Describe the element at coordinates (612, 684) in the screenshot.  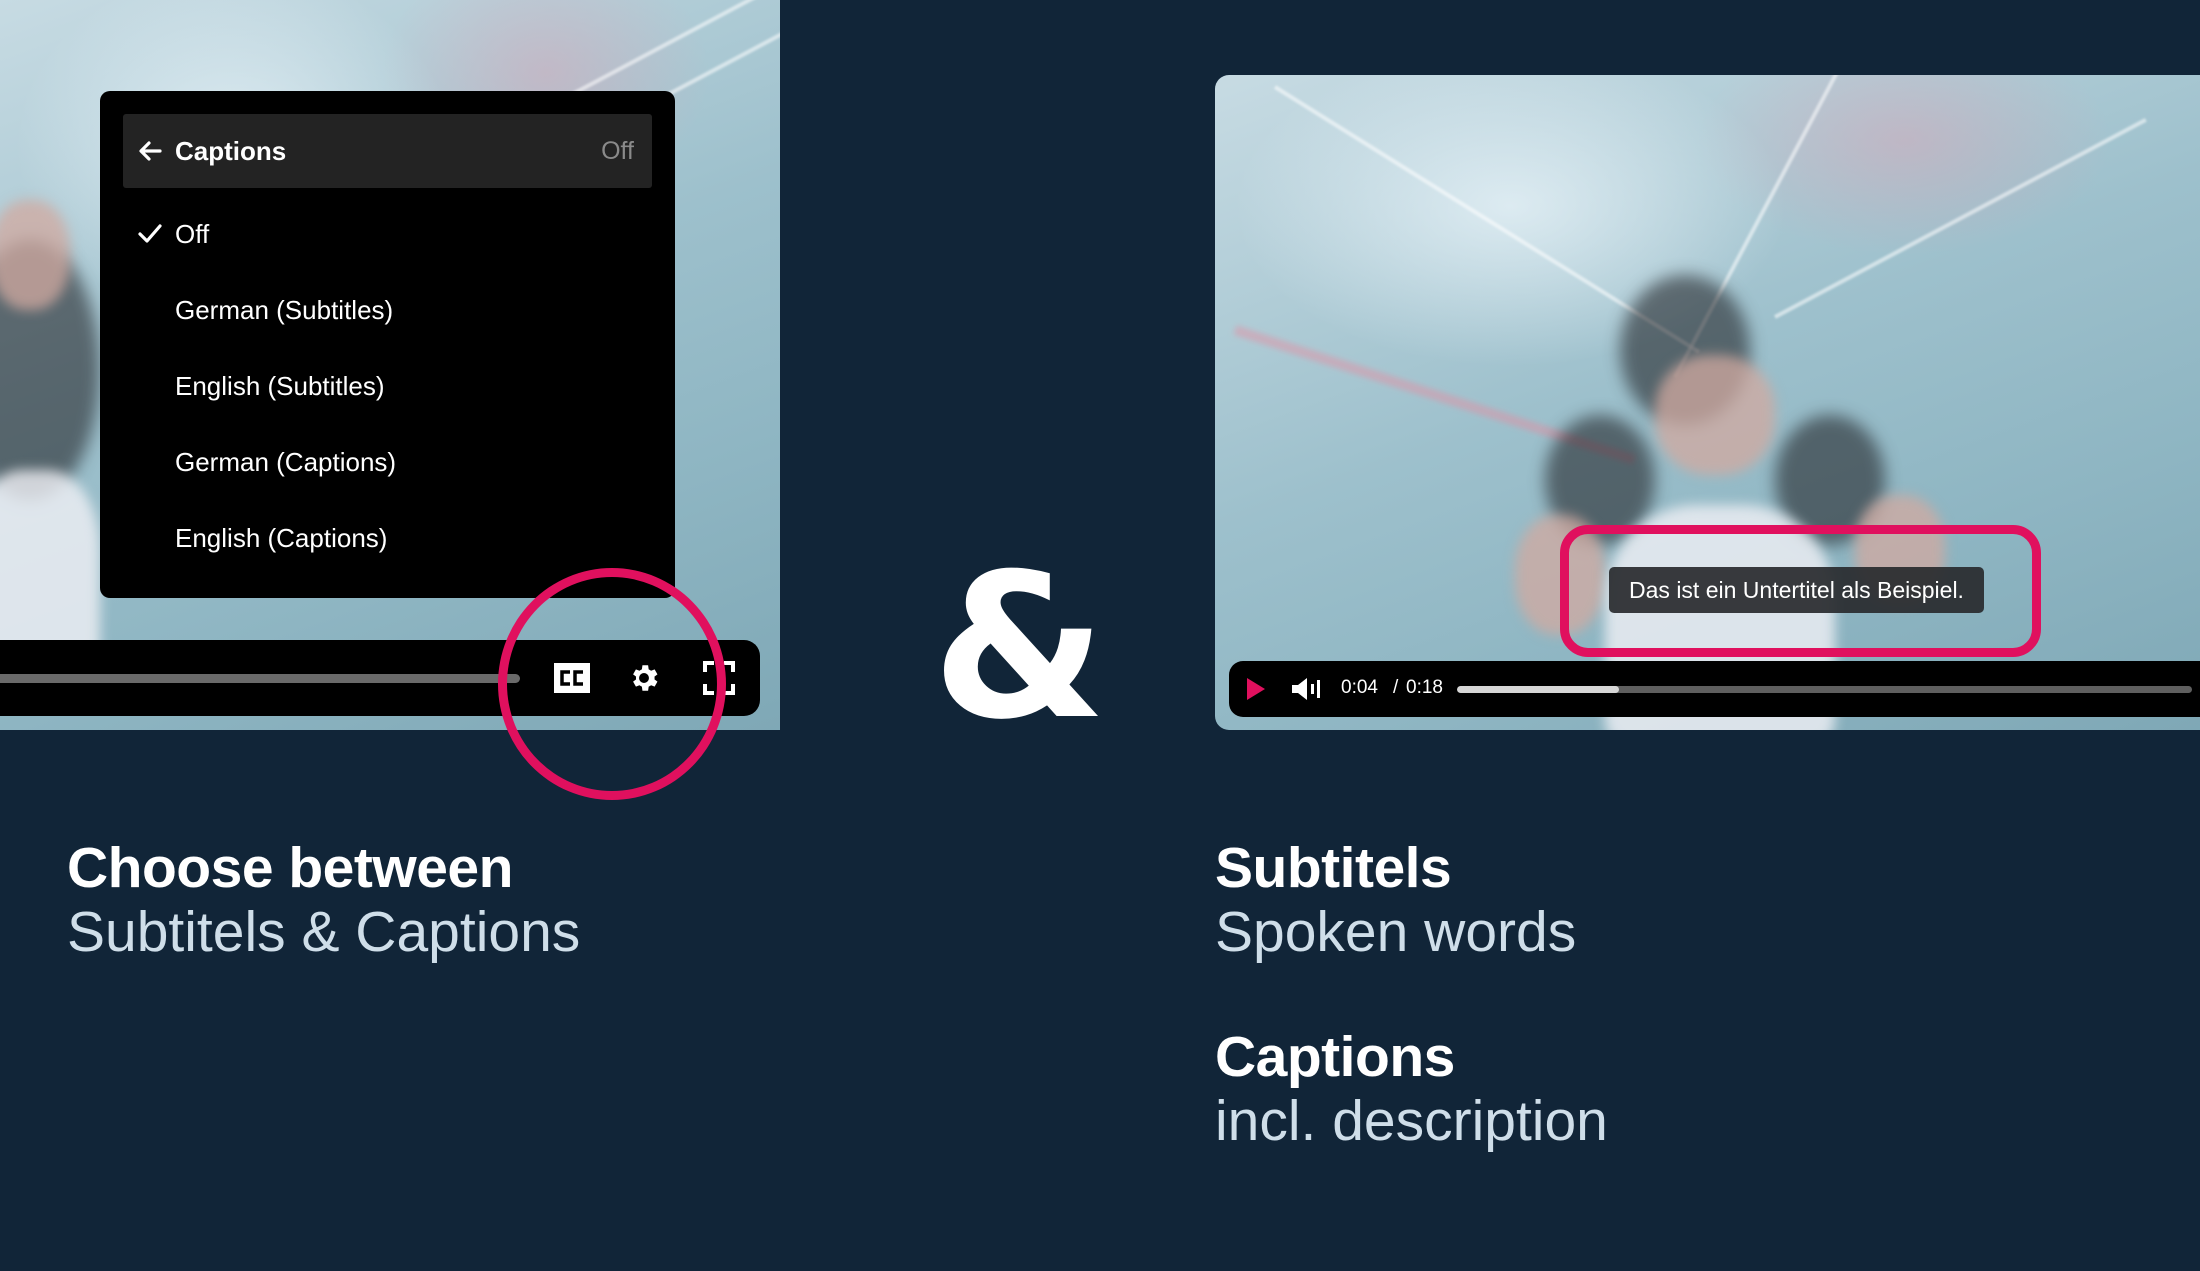
I see `cc-highlight-circle` at that location.